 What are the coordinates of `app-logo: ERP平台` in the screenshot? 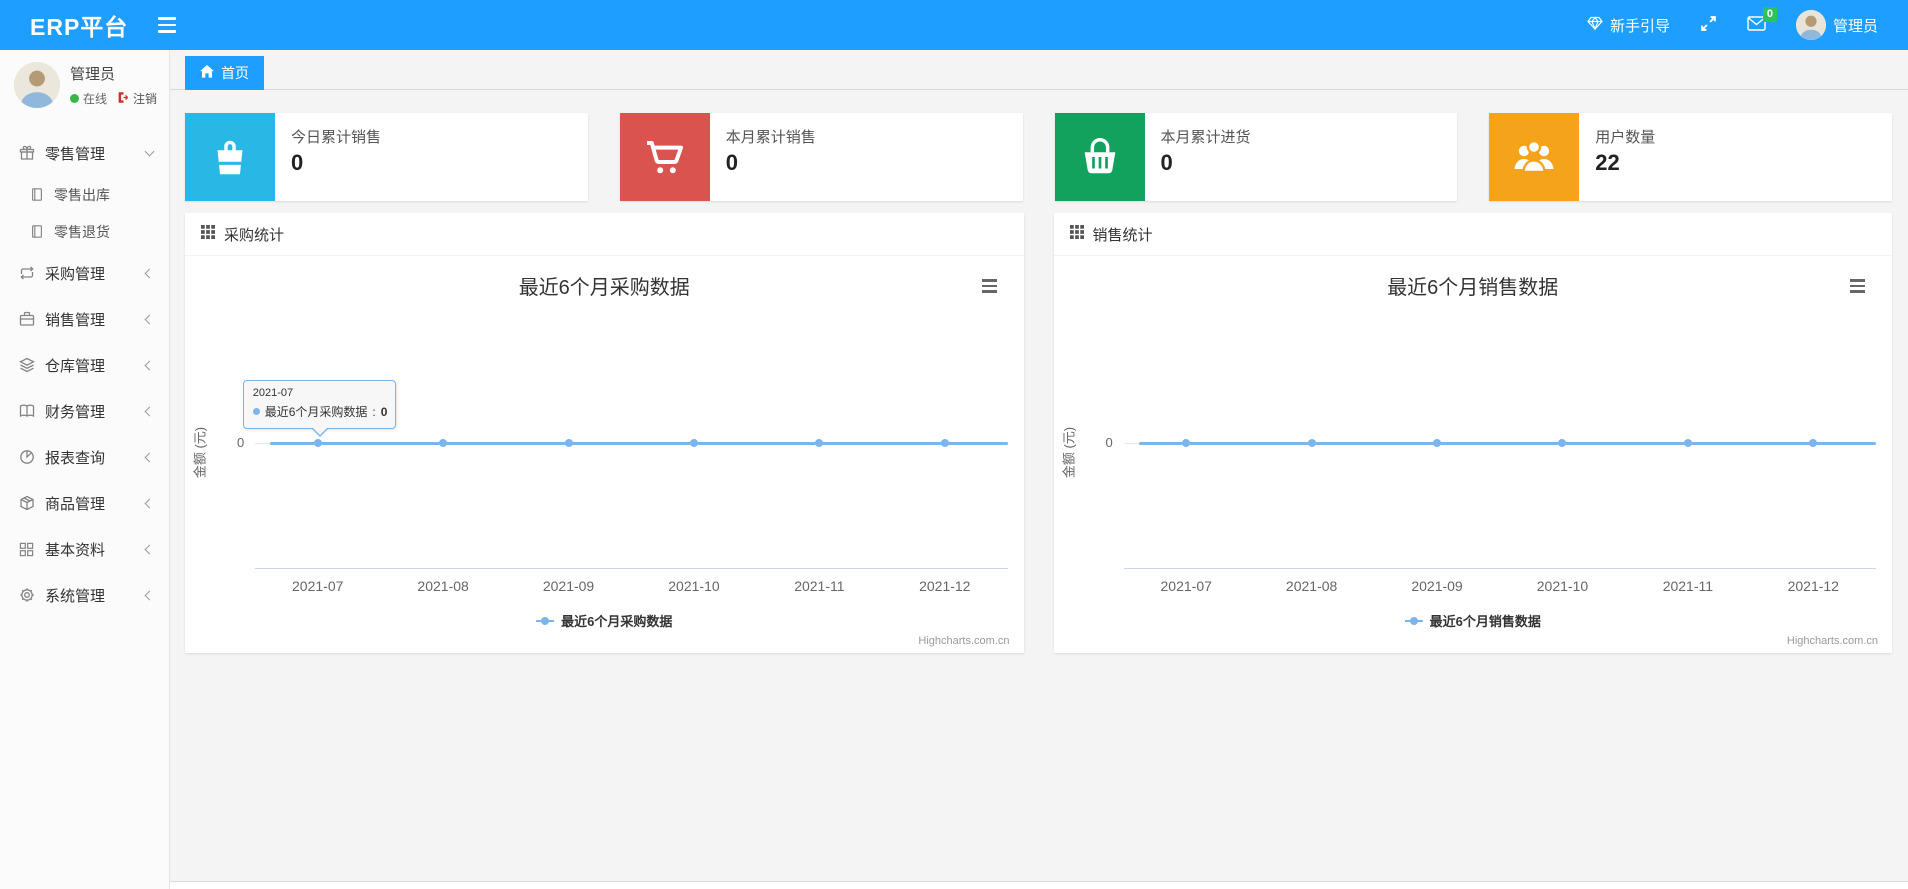 It's located at (64, 25).